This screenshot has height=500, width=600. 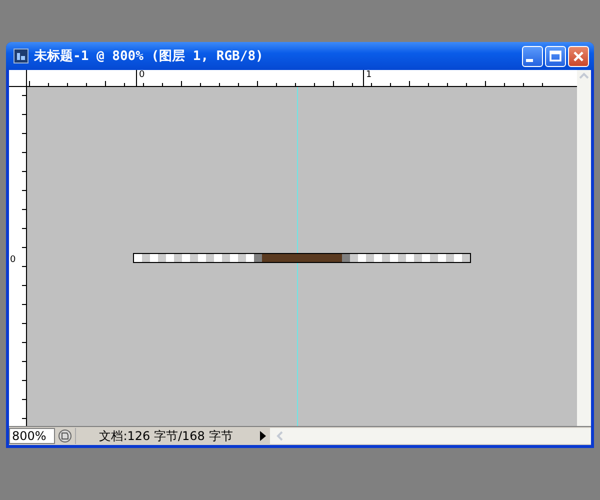 I want to click on maximize-button, so click(x=555, y=56).